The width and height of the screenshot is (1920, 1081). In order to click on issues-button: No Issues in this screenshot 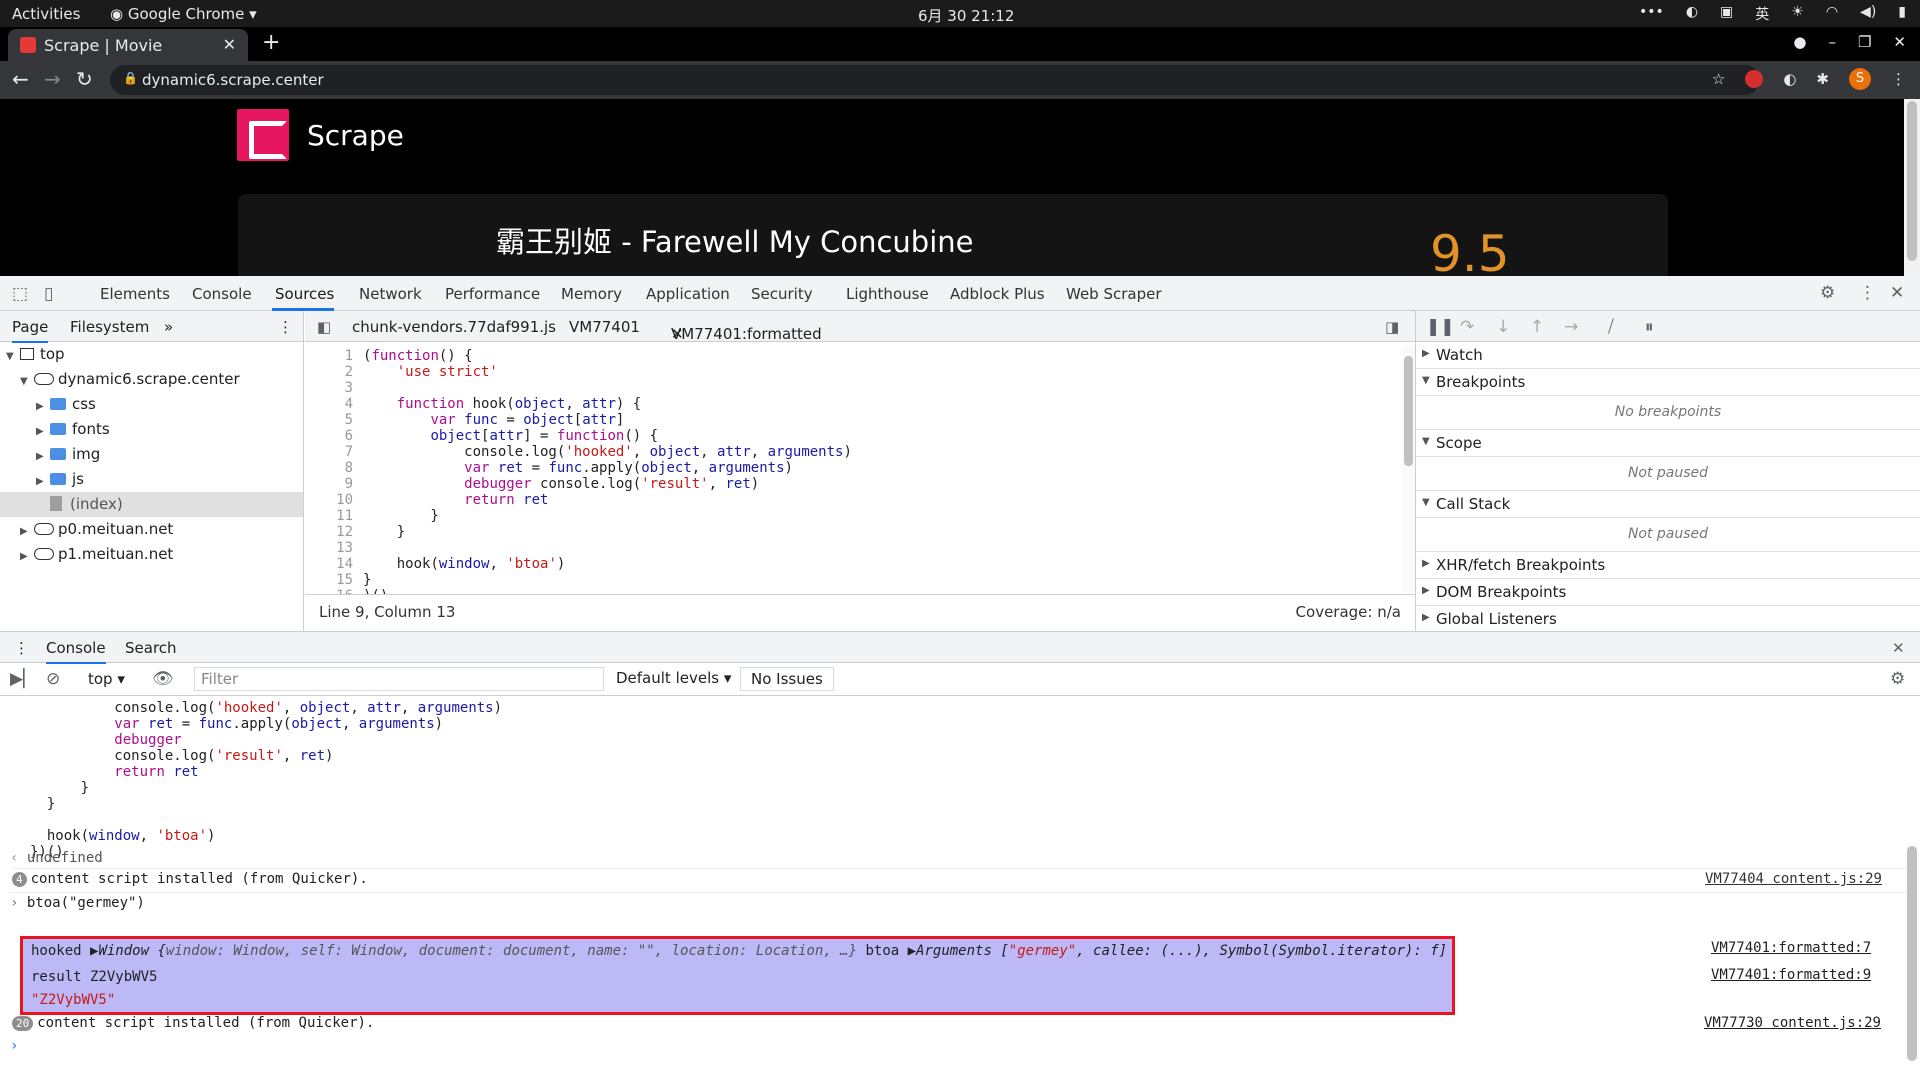, I will do `click(787, 679)`.